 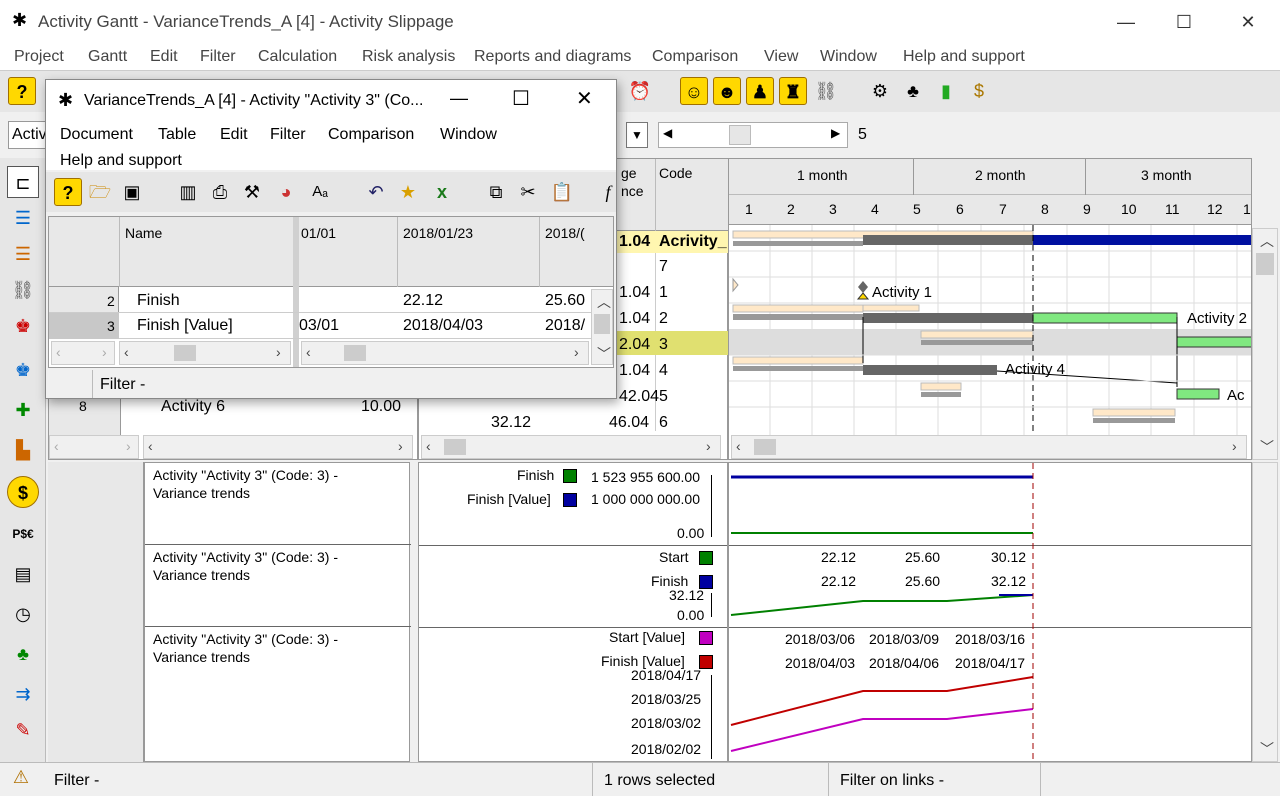 I want to click on resource-query-icon: ♚, so click(x=23, y=326).